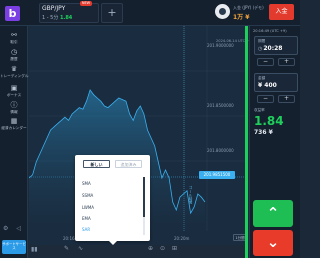 This screenshot has height=258, width=320. I want to click on expiry-caption: 期間, so click(262, 41).